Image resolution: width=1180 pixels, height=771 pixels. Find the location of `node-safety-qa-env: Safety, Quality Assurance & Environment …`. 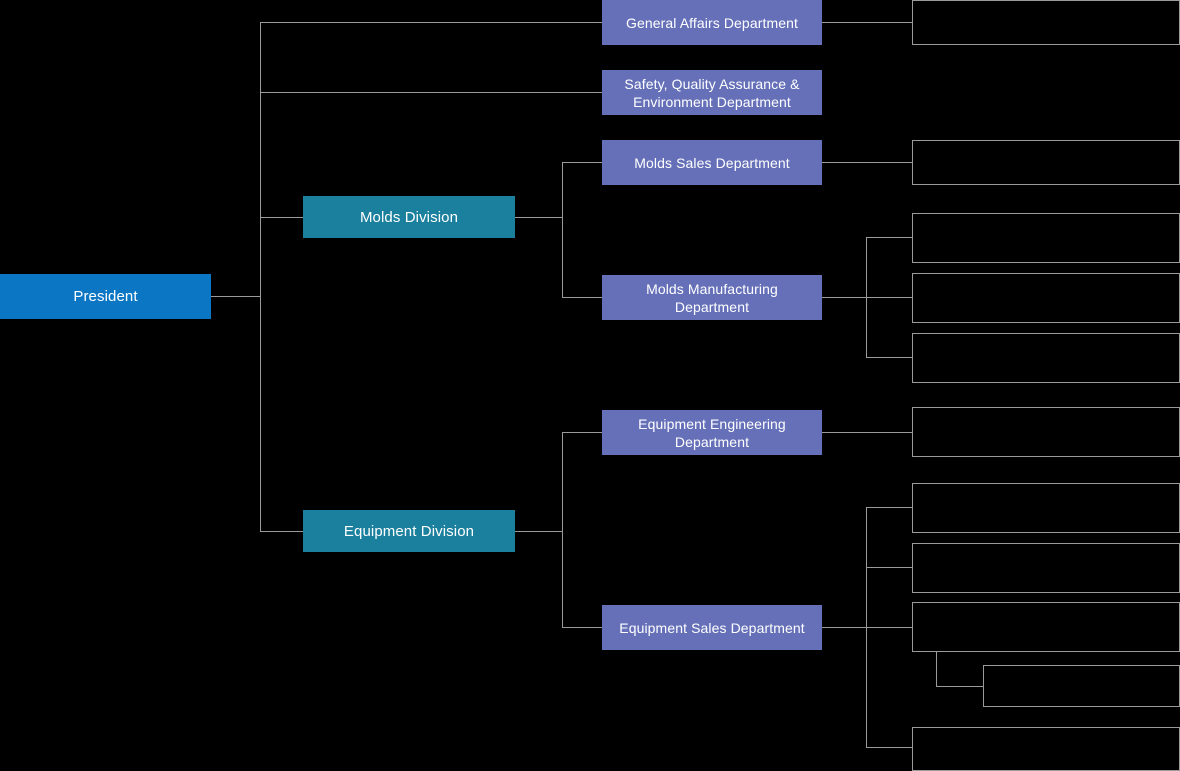

node-safety-qa-env: Safety, Quality Assurance & Environment … is located at coordinates (712, 92).